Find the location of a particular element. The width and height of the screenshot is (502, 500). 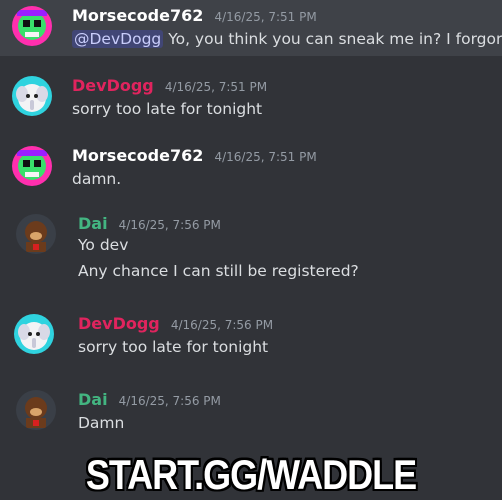

message: Morsecode762 4/16/25, 7:51 PM damn. is located at coordinates (251, 168).